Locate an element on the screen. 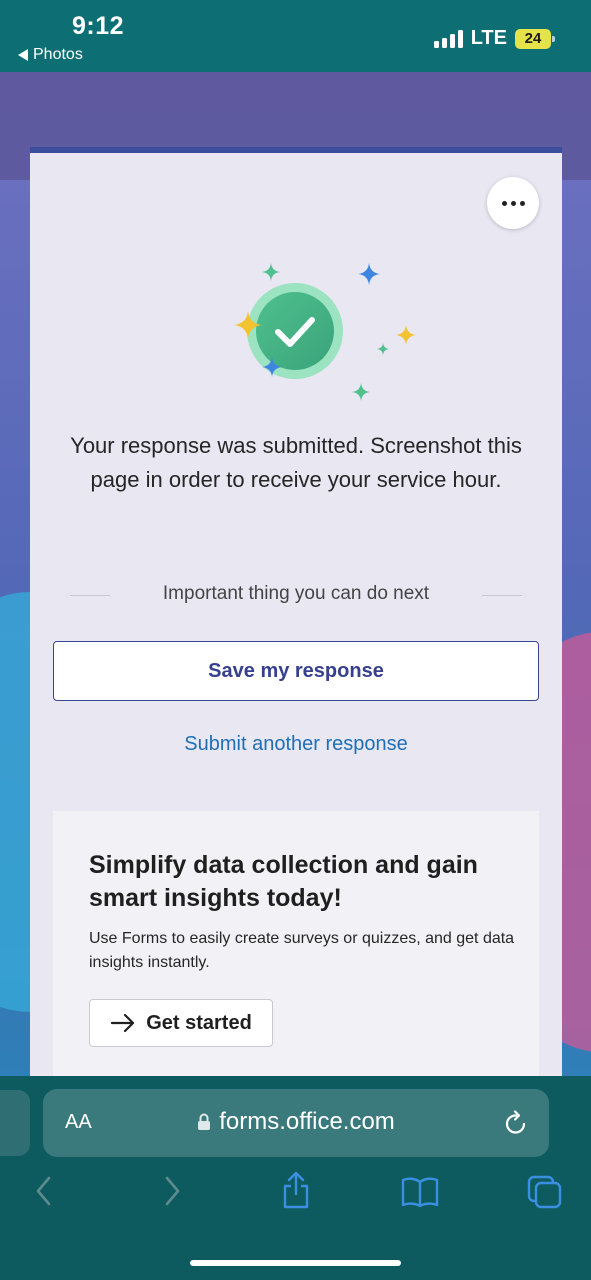  previous-tab-peek is located at coordinates (15, 1123).